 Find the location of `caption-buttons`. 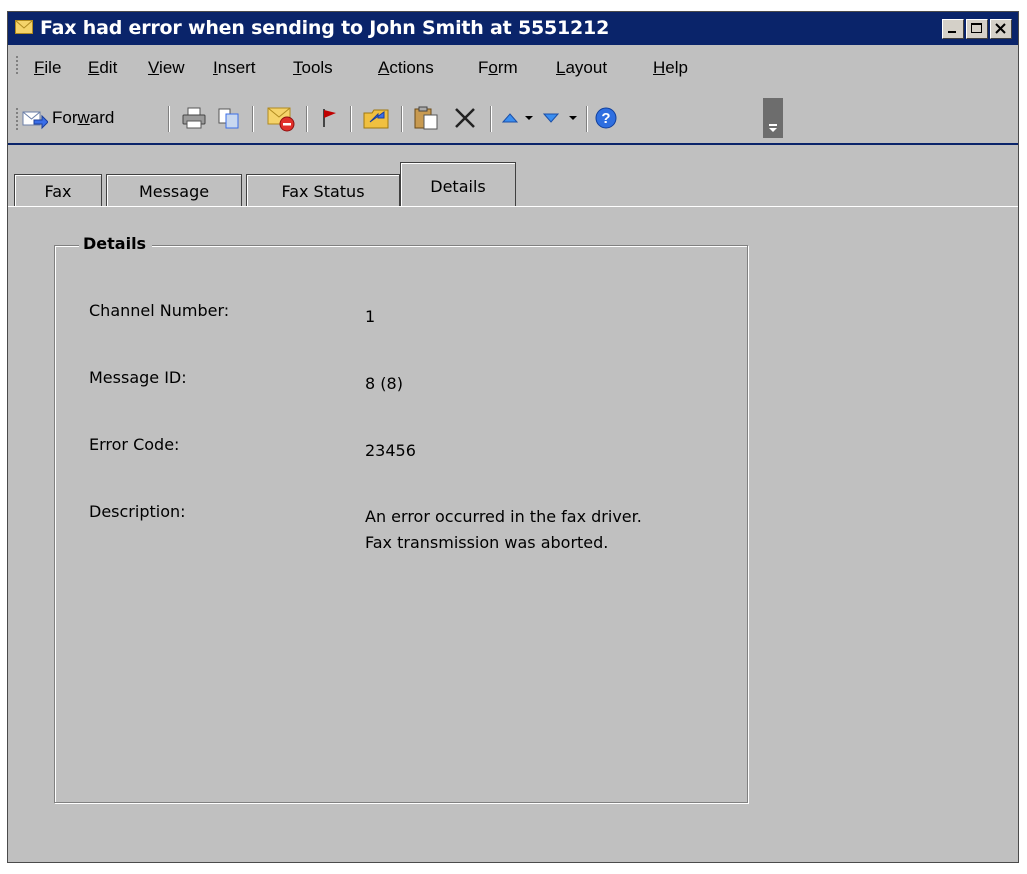

caption-buttons is located at coordinates (977, 29).